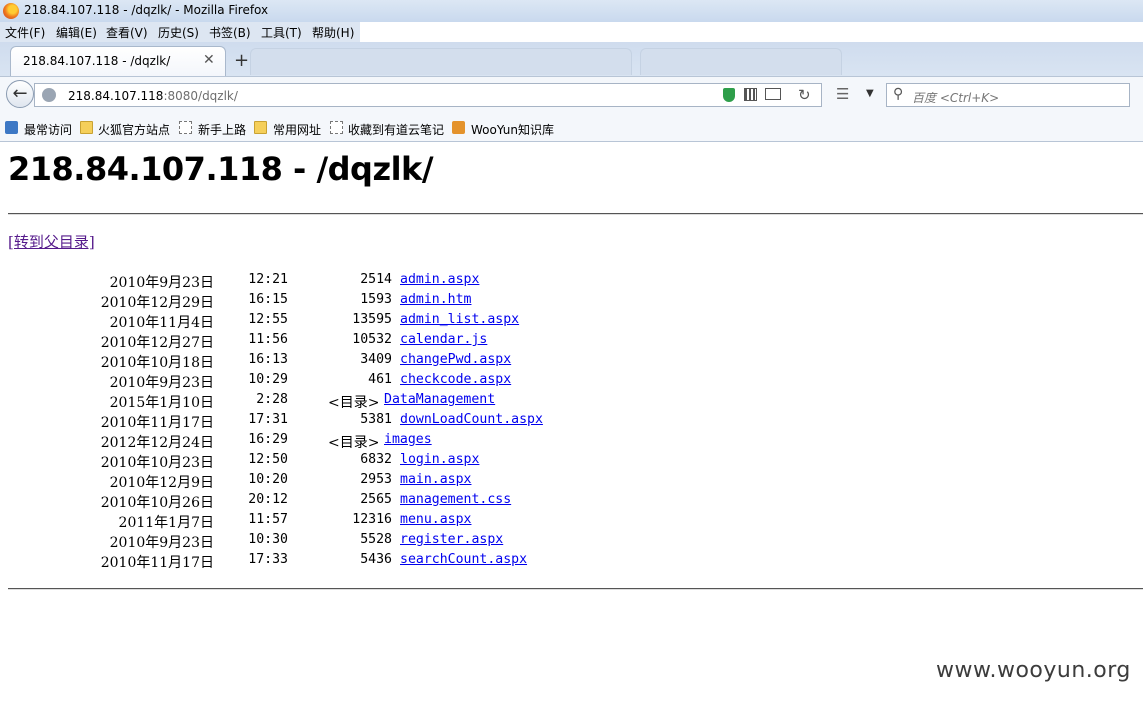  Describe the element at coordinates (25, 32) in the screenshot. I see `menu-file: 文件(F)` at that location.